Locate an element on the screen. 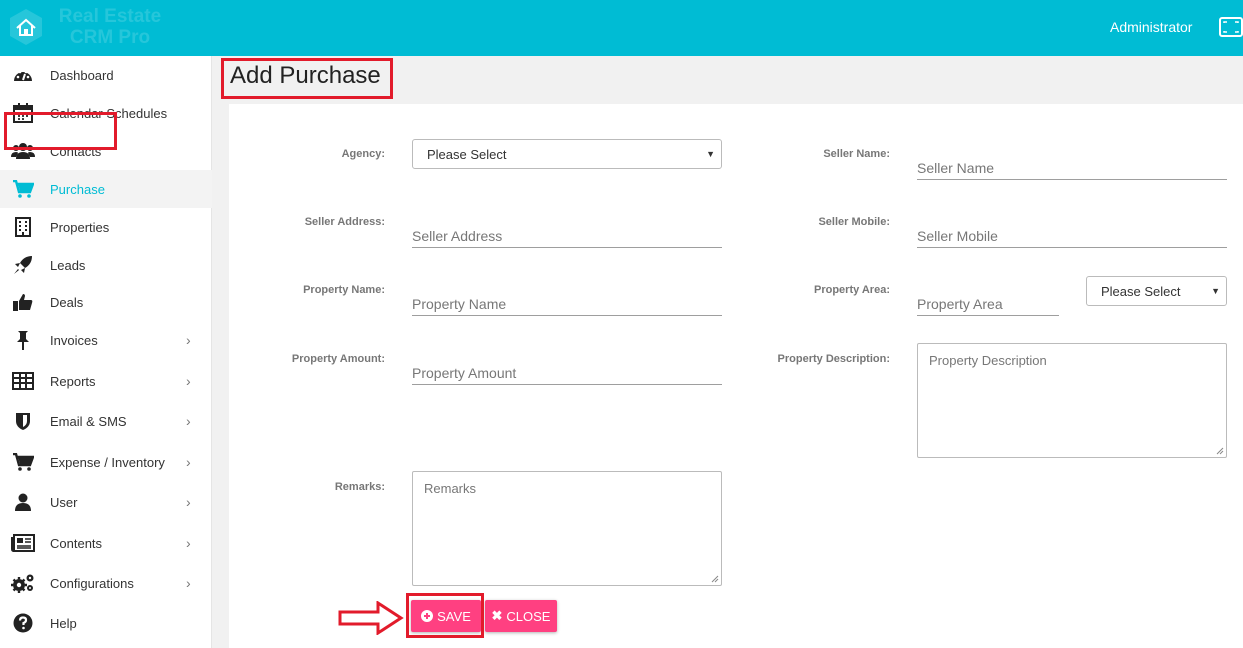 The image size is (1243, 648). user-icon is located at coordinates (23, 502).